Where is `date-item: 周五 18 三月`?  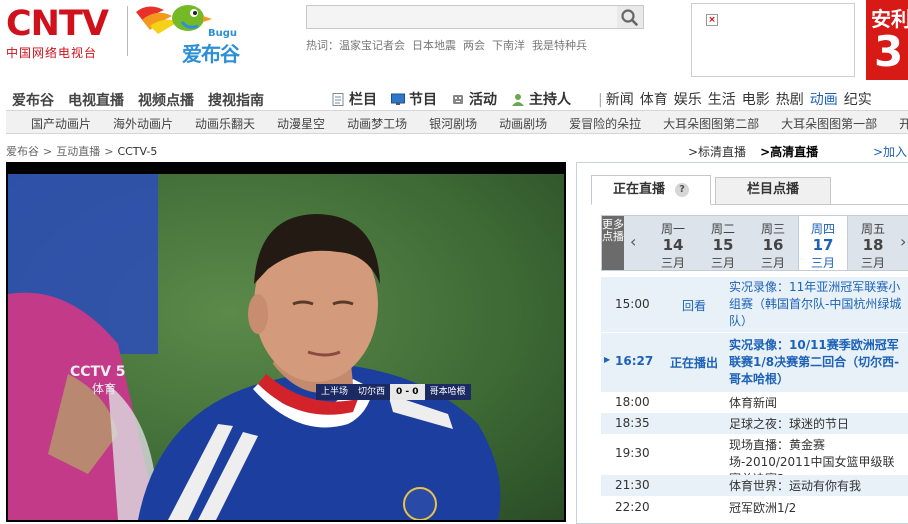
date-item: 周五 18 三月 is located at coordinates (873, 243).